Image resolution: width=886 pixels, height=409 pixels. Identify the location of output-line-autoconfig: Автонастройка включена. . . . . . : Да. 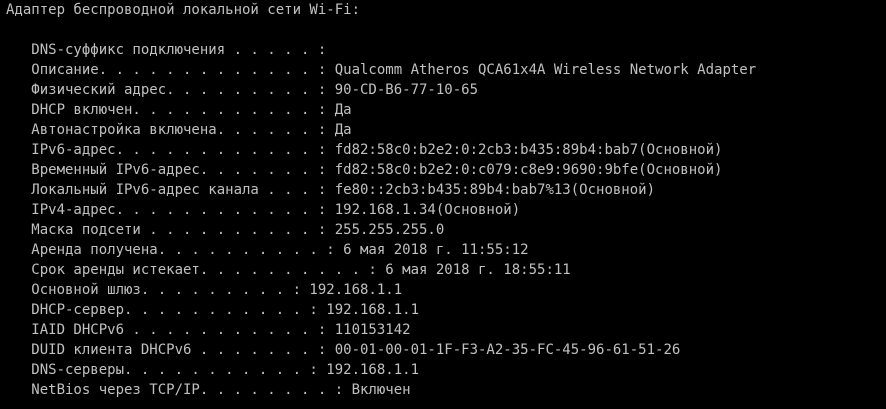
(179, 130).